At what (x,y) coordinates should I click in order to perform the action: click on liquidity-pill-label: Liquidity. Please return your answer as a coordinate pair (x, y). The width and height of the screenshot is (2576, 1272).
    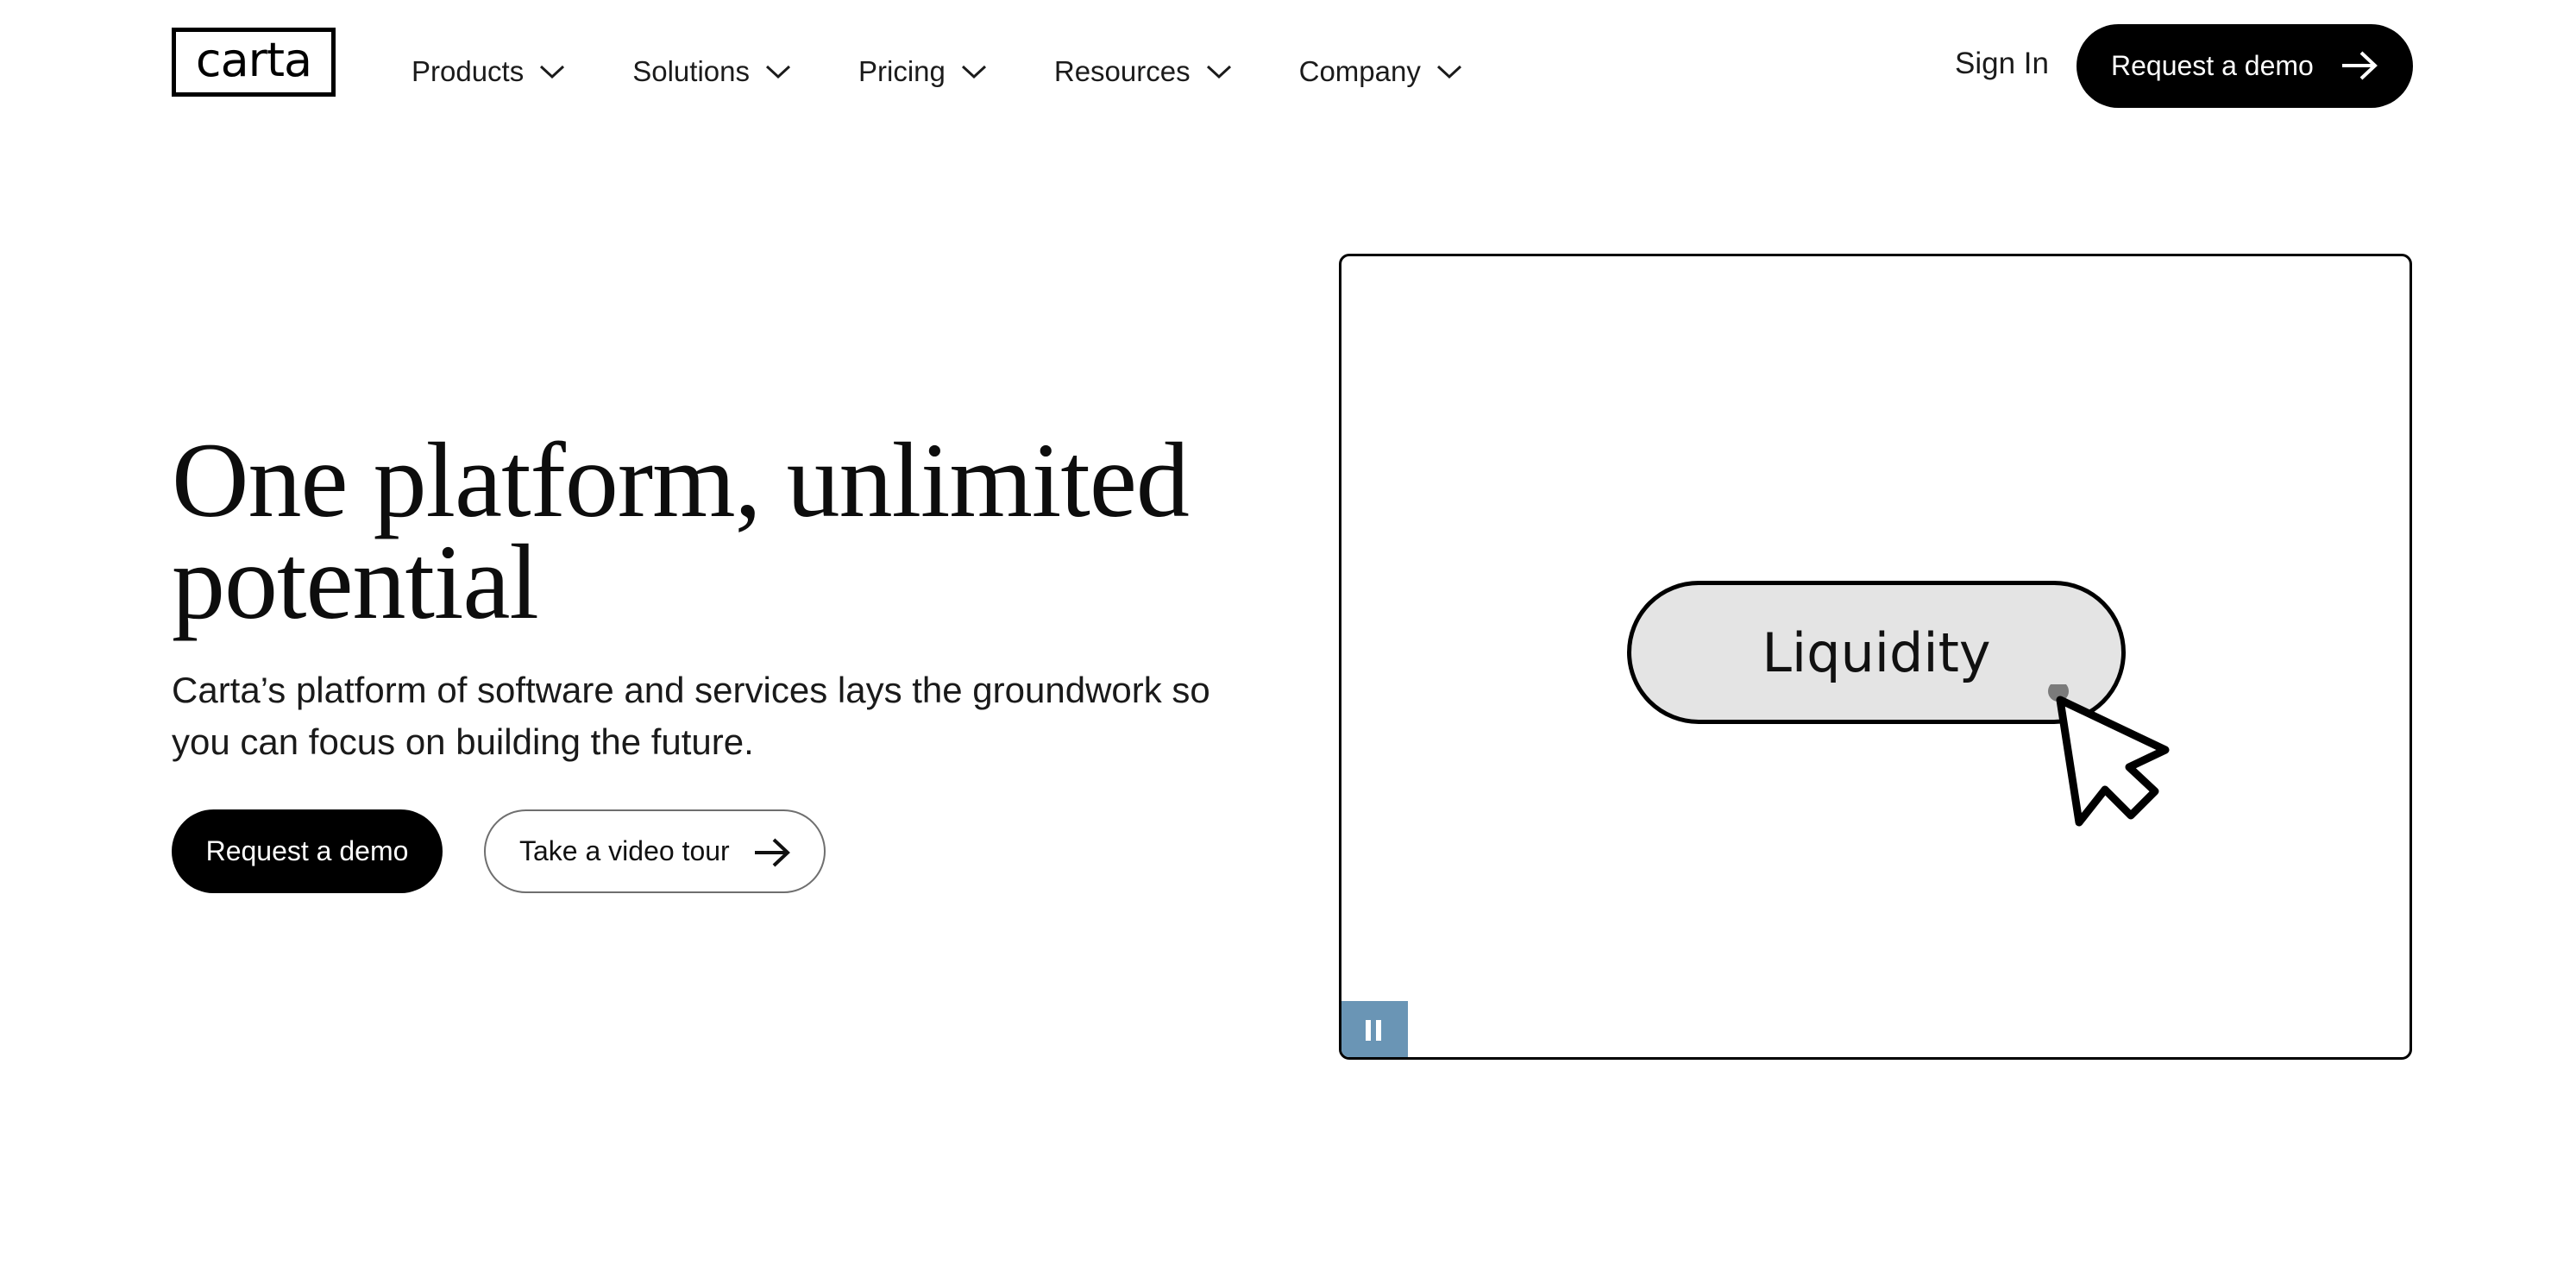
    Looking at the image, I should click on (1876, 652).